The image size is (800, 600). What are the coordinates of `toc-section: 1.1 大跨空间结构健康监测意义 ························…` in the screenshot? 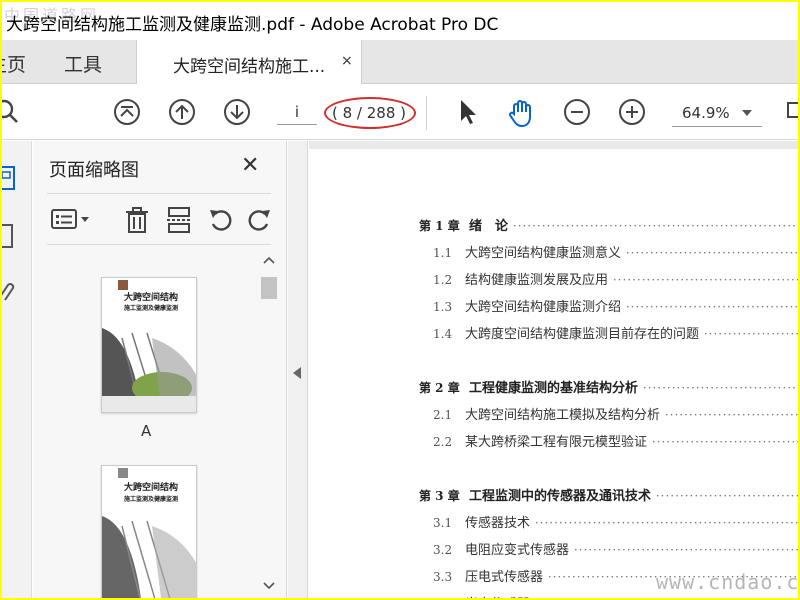 It's located at (615, 251).